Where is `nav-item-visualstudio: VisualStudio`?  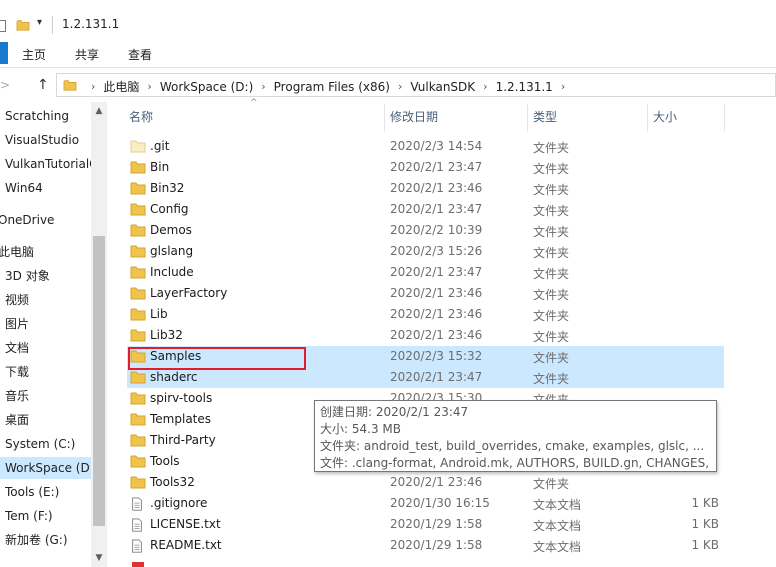 nav-item-visualstudio: VisualStudio is located at coordinates (48, 140).